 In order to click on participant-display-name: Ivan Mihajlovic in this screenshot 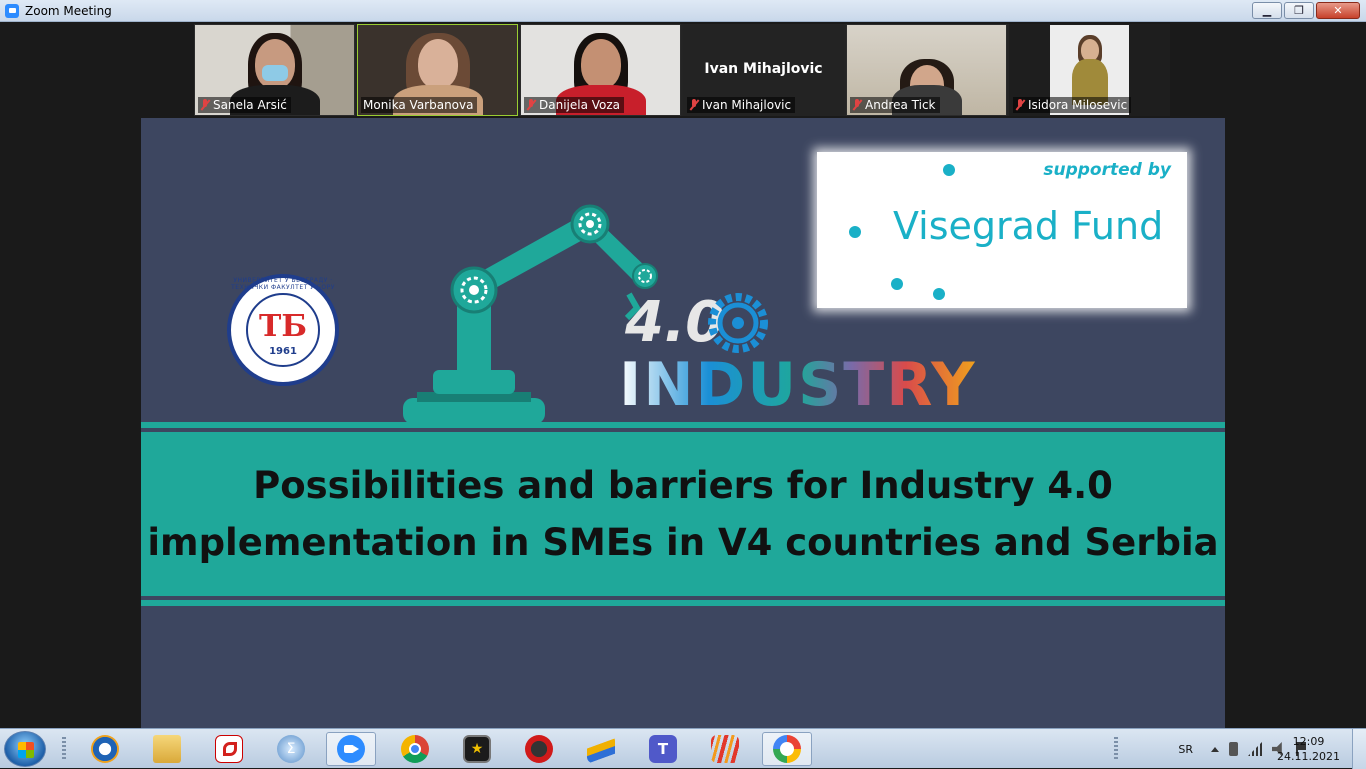, I will do `click(763, 69)`.